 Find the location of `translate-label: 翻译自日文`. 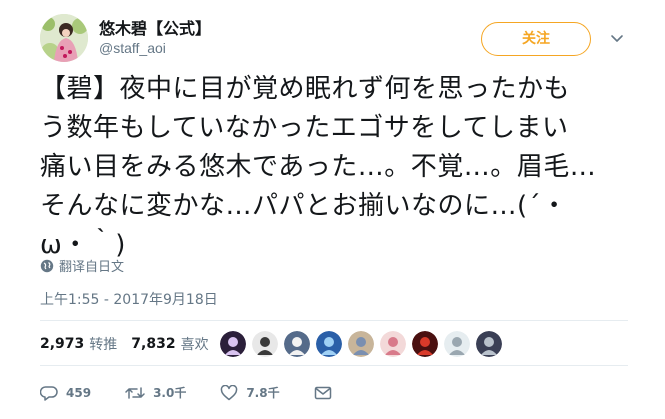

translate-label: 翻译自日文 is located at coordinates (92, 267).